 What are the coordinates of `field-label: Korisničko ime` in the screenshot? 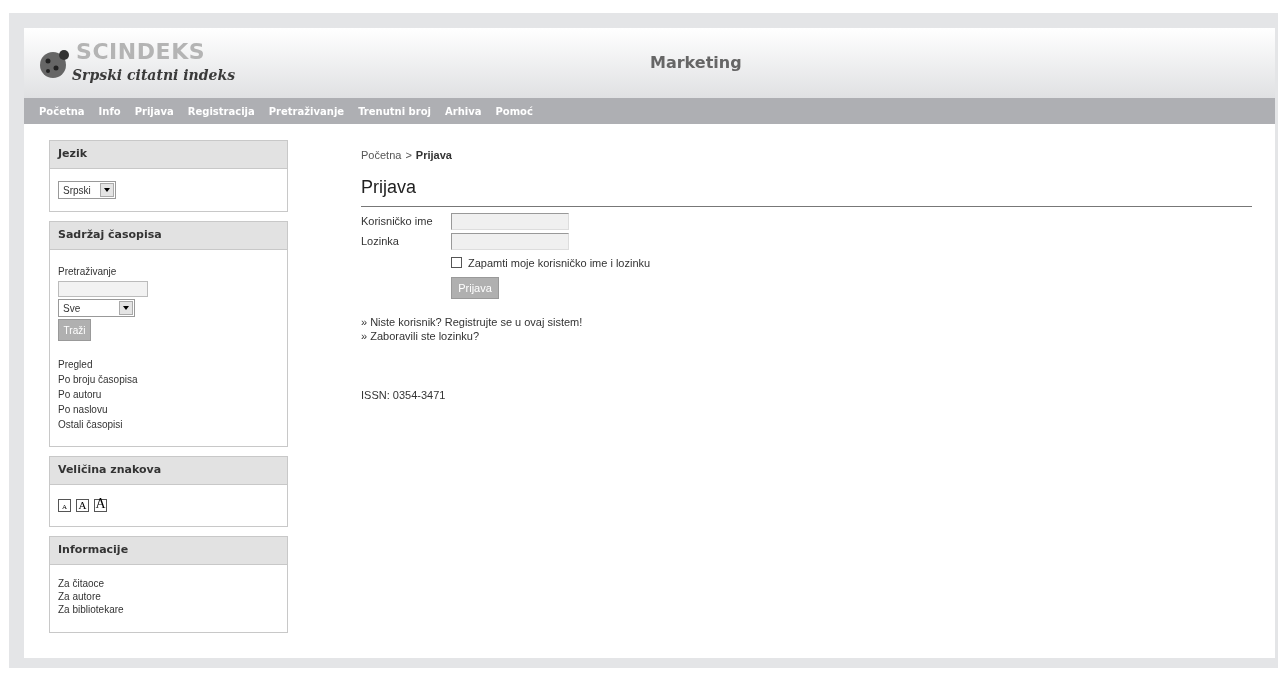 It's located at (397, 221).